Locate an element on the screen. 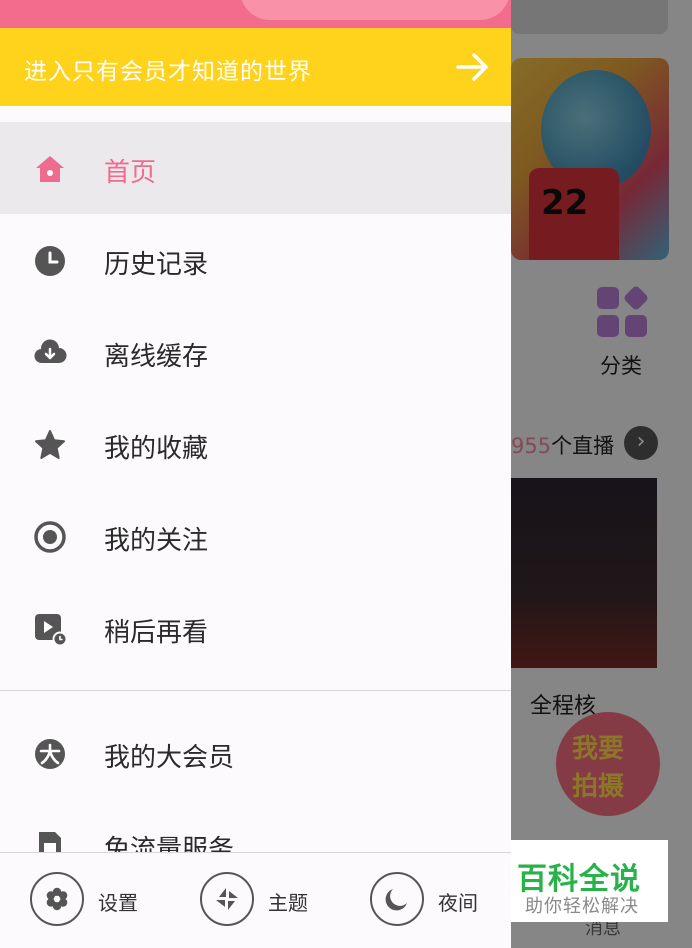  vip-banner: 进入只有会员才知道的世界 is located at coordinates (255, 67).